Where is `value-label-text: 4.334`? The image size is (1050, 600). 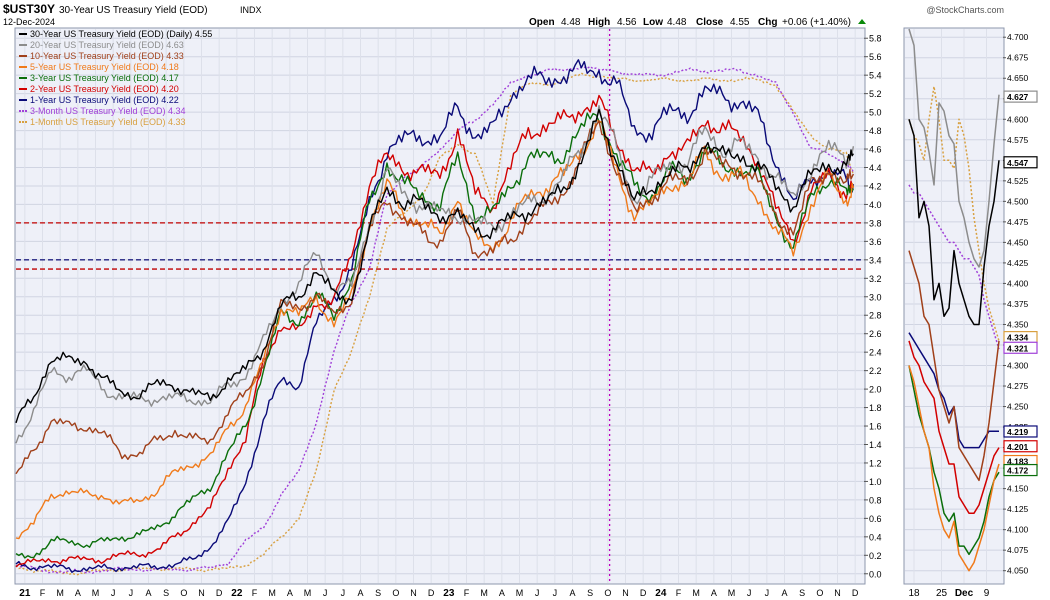
value-label-text: 4.334 is located at coordinates (1018, 338).